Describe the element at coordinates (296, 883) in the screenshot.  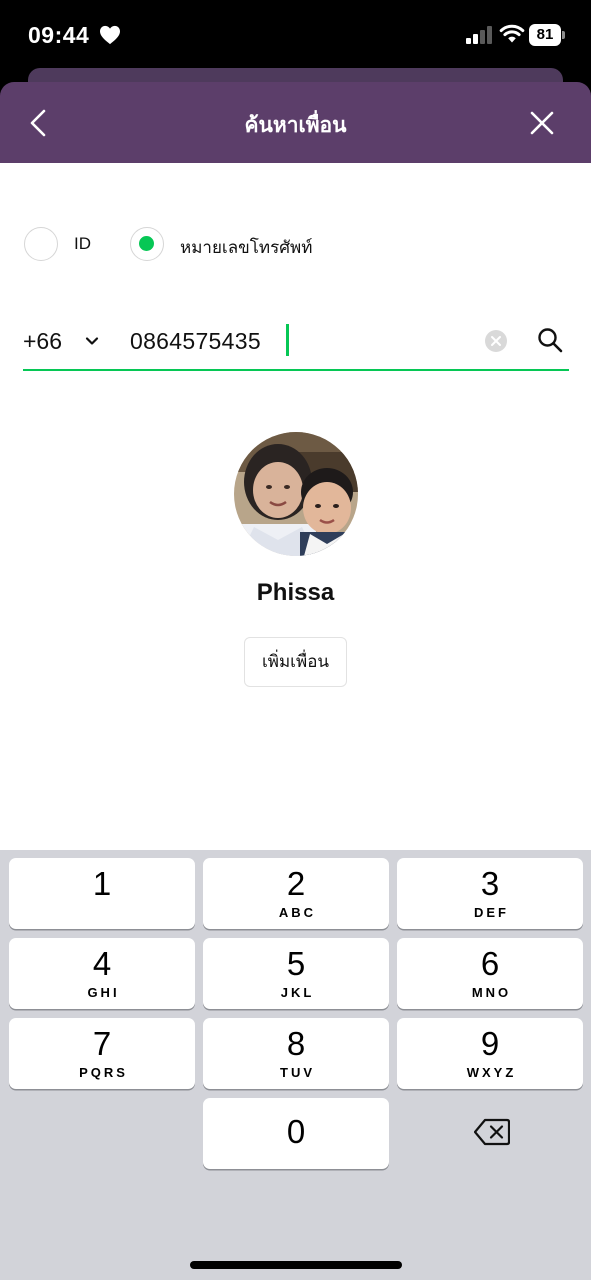
I see `key-digit: 2` at that location.